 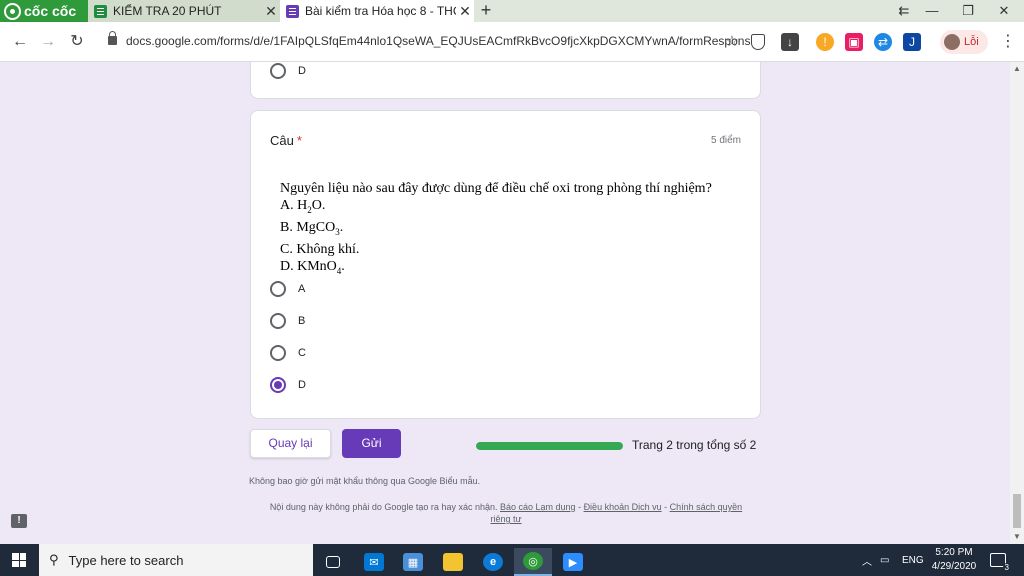 What do you see at coordinates (1008, 42) in the screenshot?
I see `more-menu-icon: ⋮` at bounding box center [1008, 42].